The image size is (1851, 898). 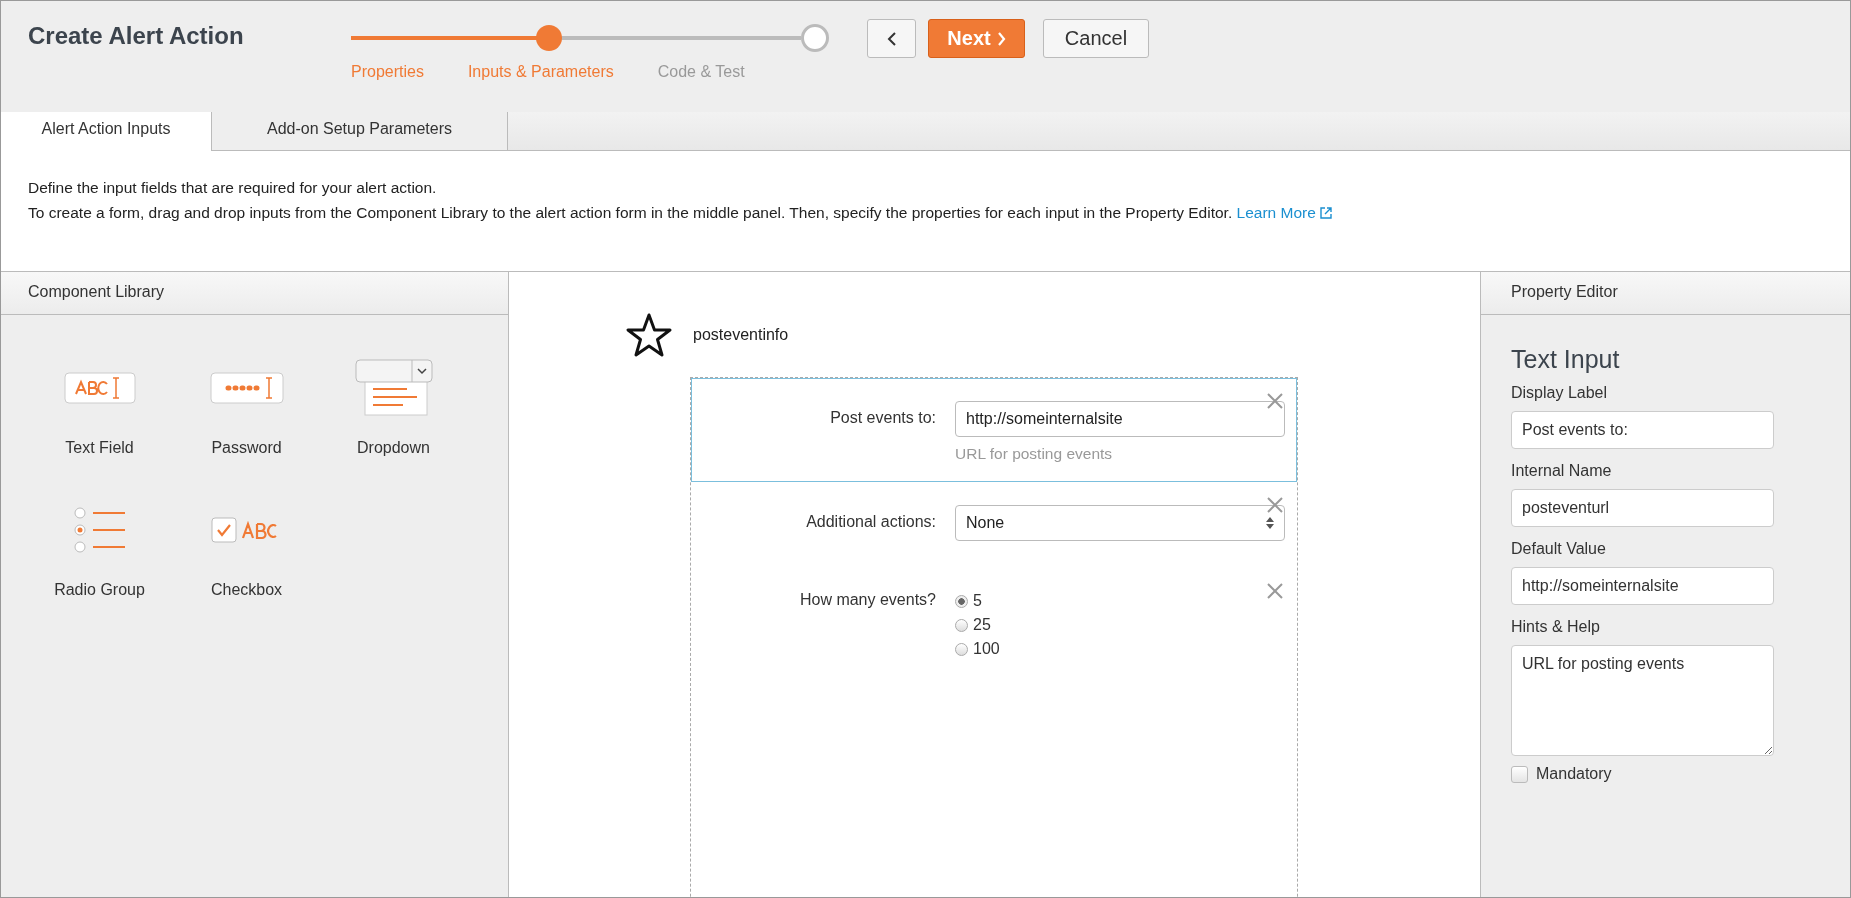 What do you see at coordinates (246, 590) in the screenshot?
I see `component-label: Checkbox` at bounding box center [246, 590].